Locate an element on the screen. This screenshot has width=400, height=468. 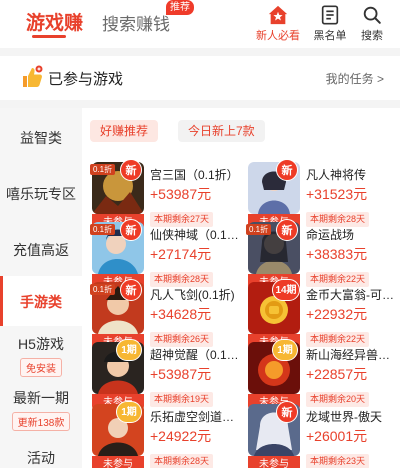
game-reward: +27174元 is located at coordinates (181, 254).